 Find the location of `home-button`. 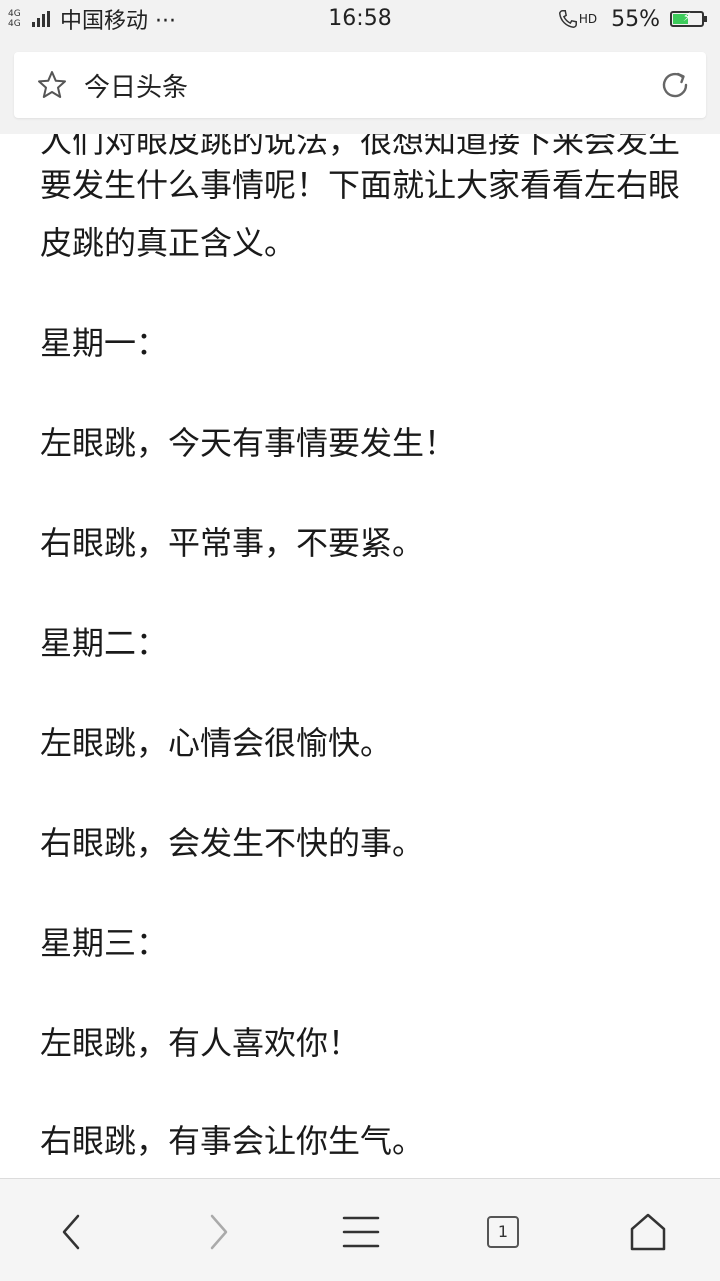

home-button is located at coordinates (648, 1232).